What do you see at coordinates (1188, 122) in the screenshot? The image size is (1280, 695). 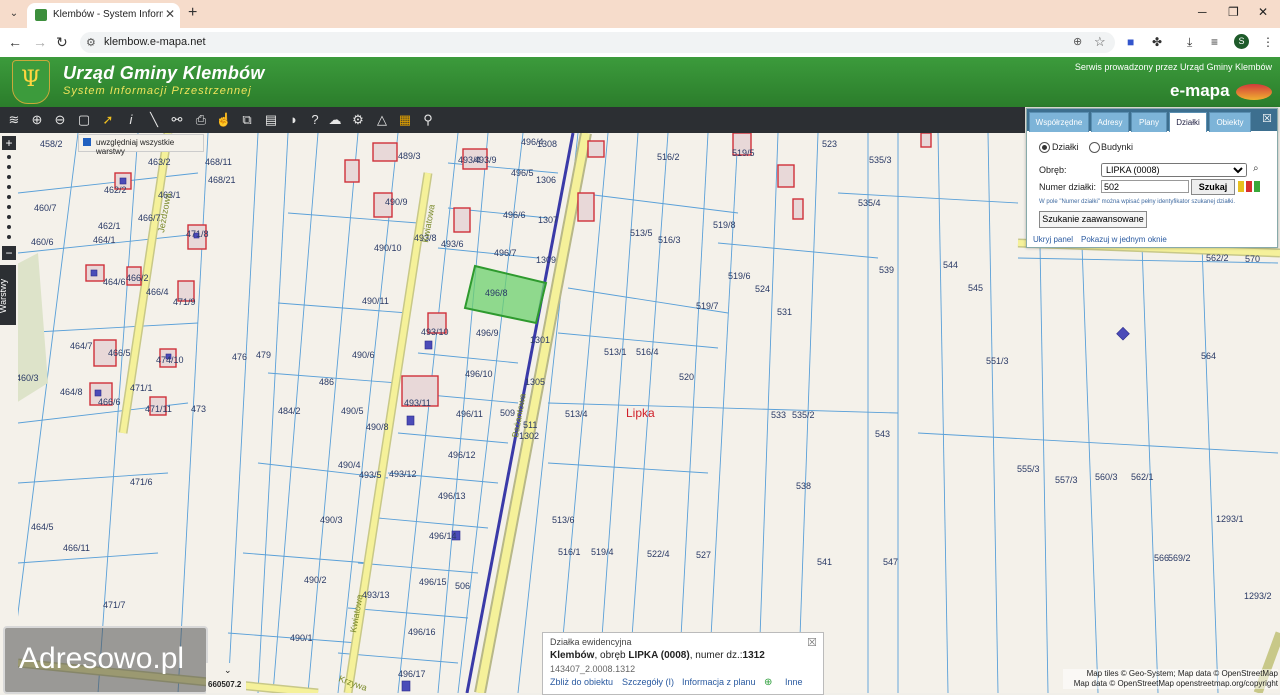 I see `tab-dzialki: Działki` at bounding box center [1188, 122].